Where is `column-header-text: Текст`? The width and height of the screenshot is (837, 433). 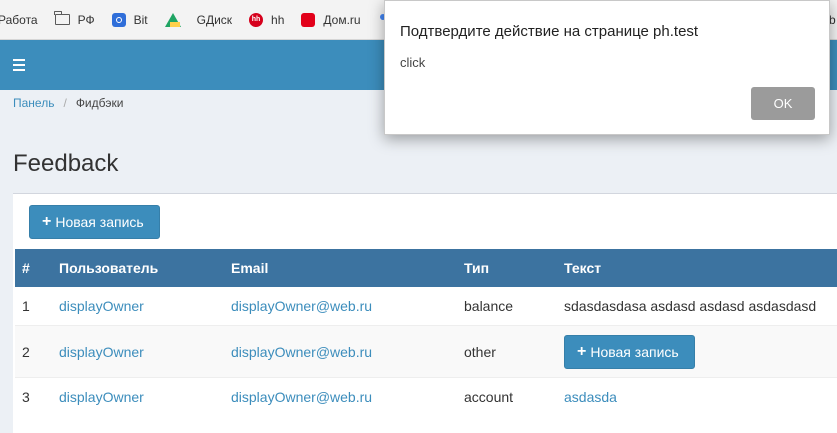
column-header-text: Текст is located at coordinates (700, 268).